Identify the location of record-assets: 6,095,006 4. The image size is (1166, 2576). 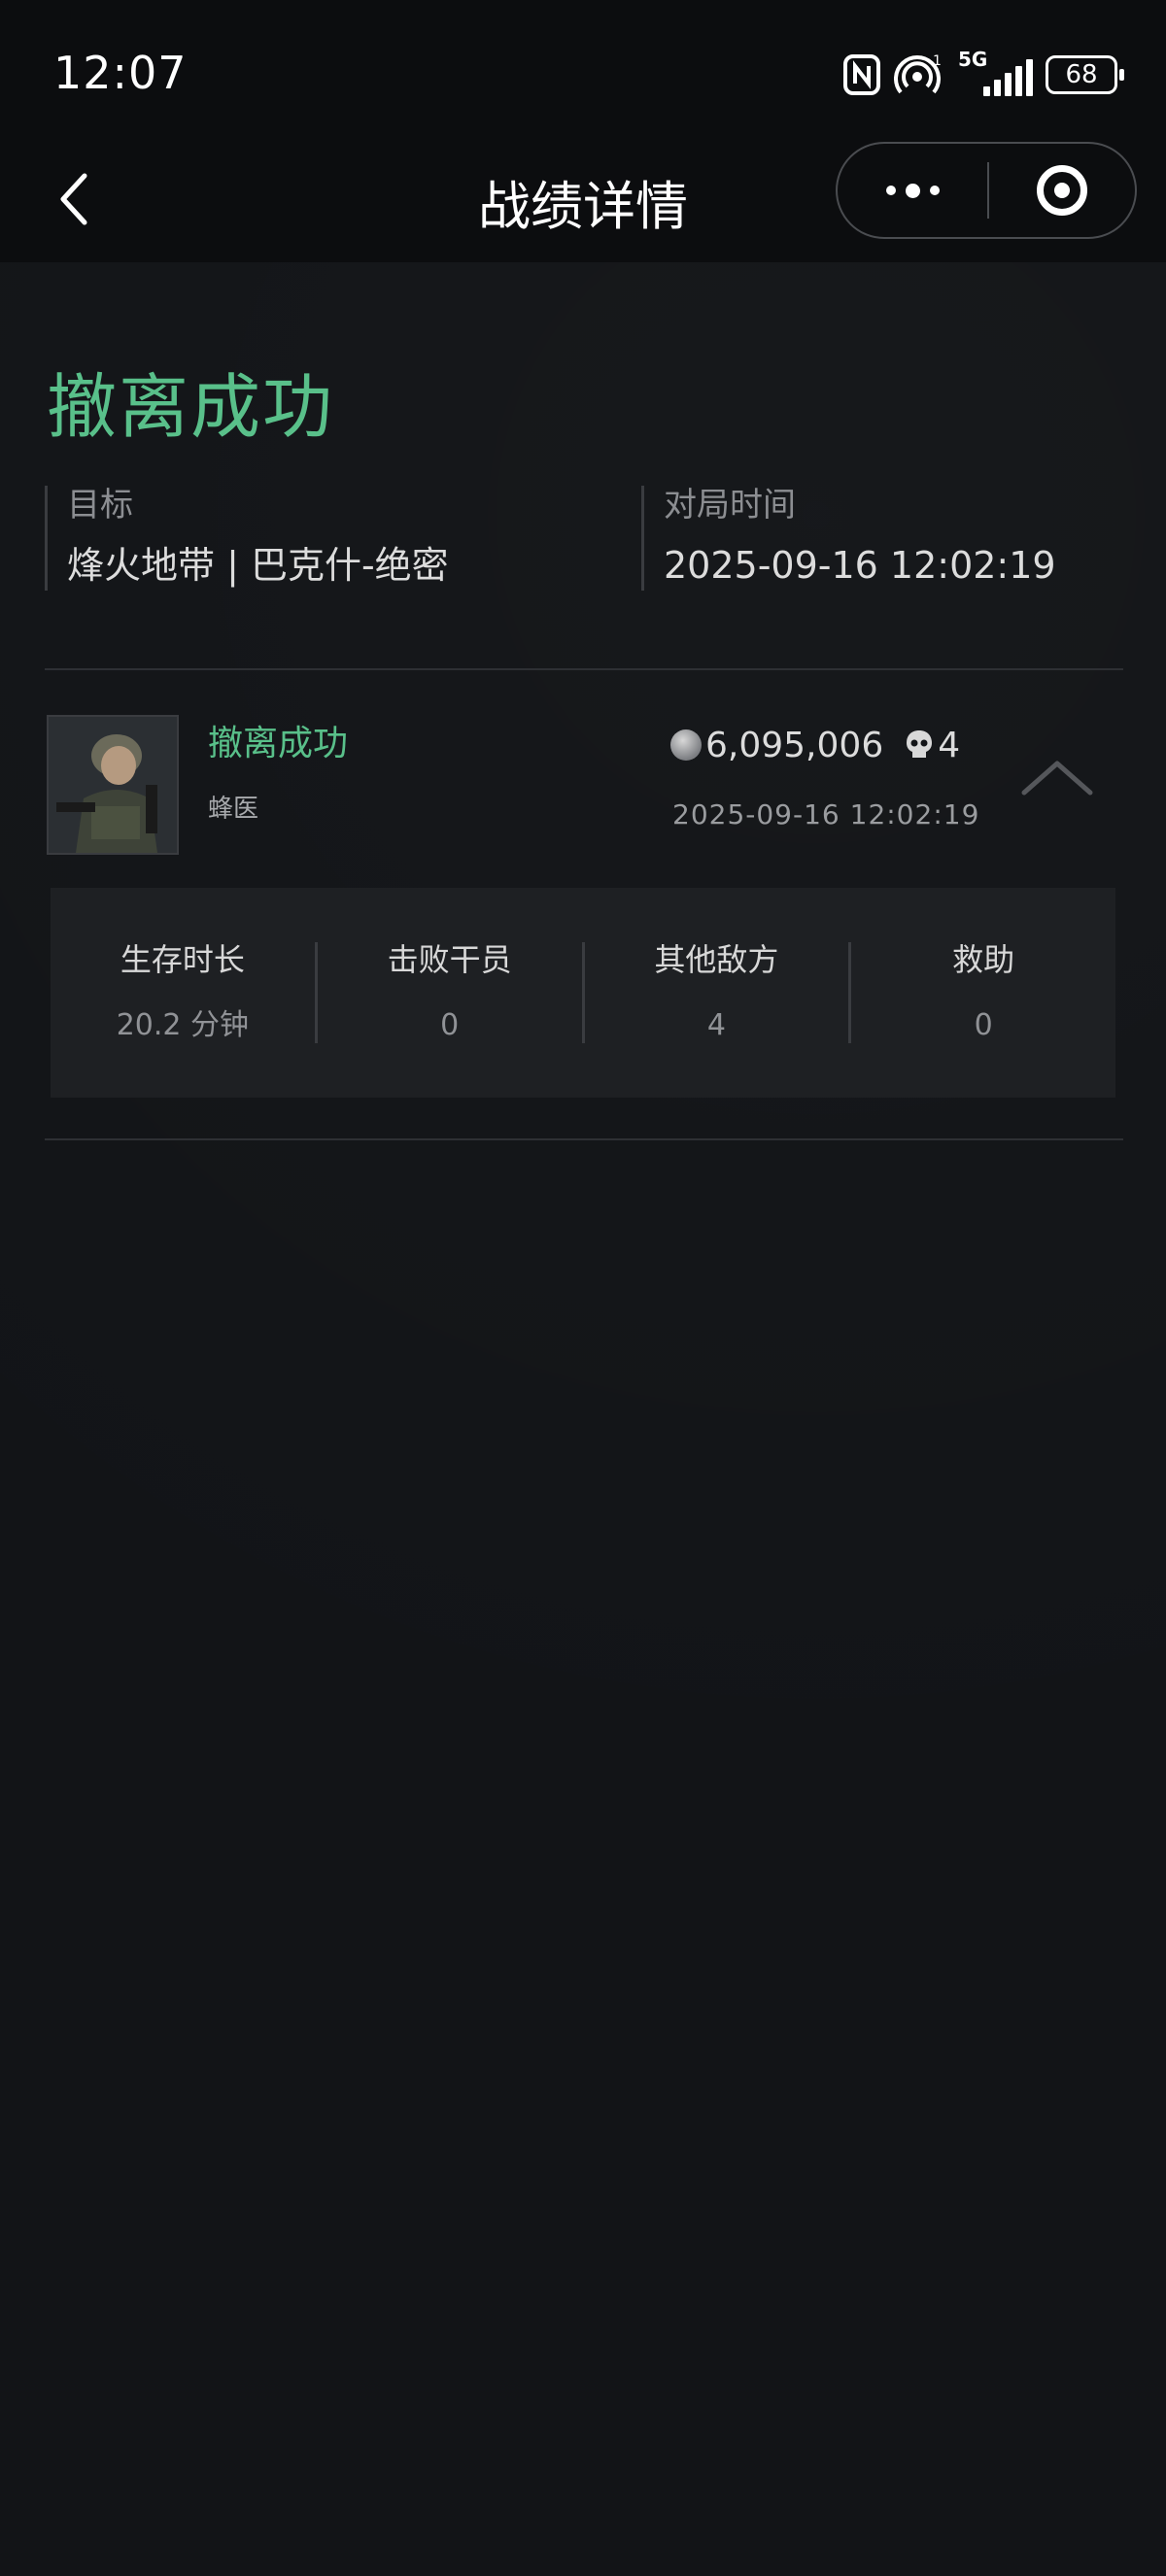
(815, 745).